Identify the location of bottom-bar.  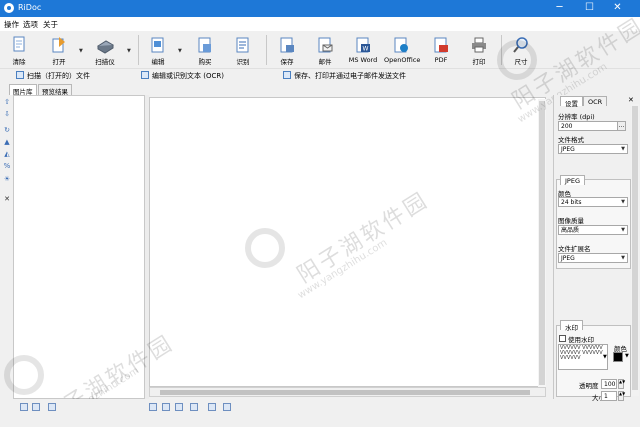
(320, 413).